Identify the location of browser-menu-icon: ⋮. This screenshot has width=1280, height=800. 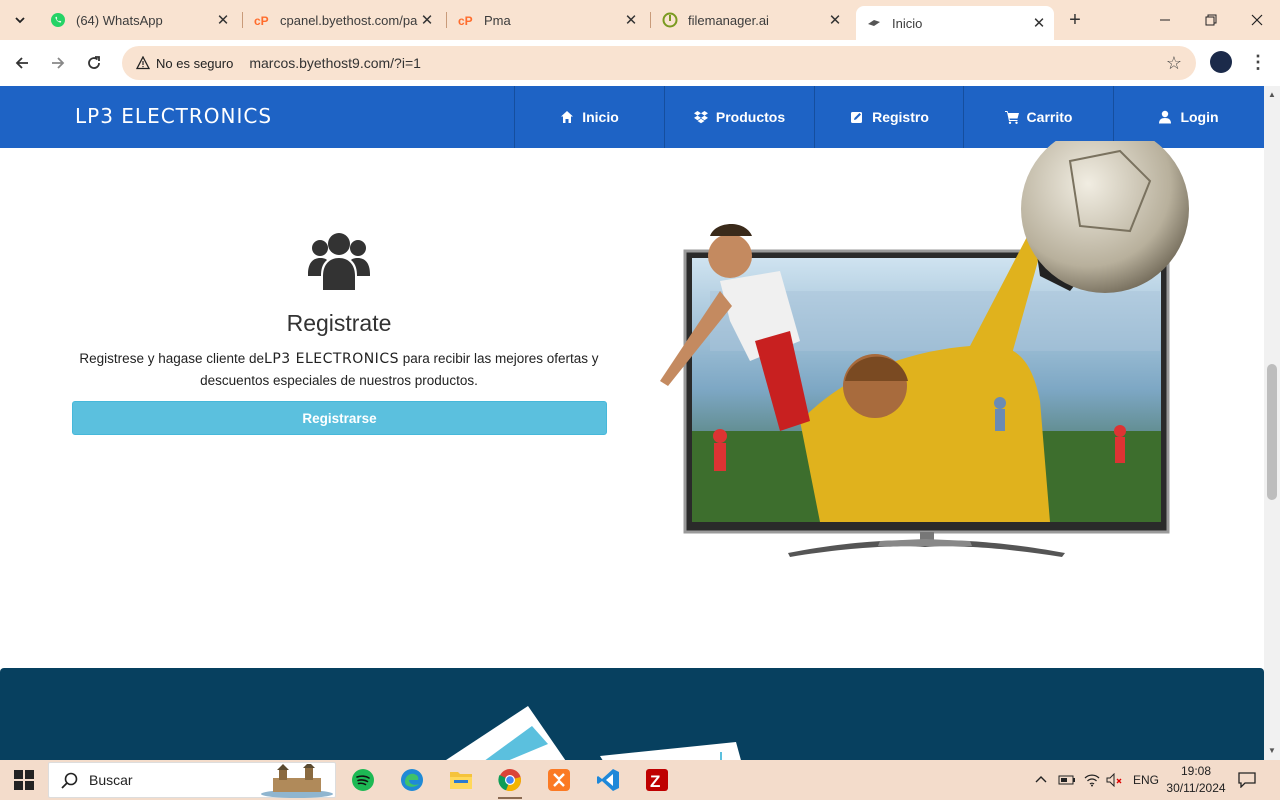
(1258, 63).